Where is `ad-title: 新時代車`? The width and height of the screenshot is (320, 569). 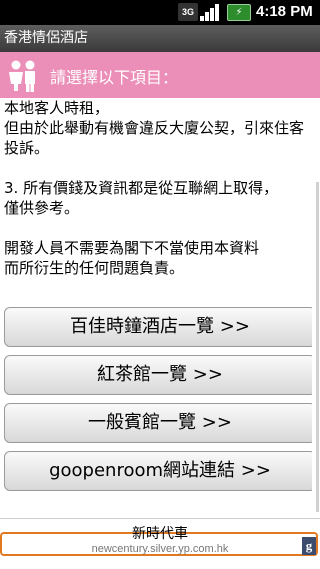 ad-title: 新時代車 is located at coordinates (160, 533).